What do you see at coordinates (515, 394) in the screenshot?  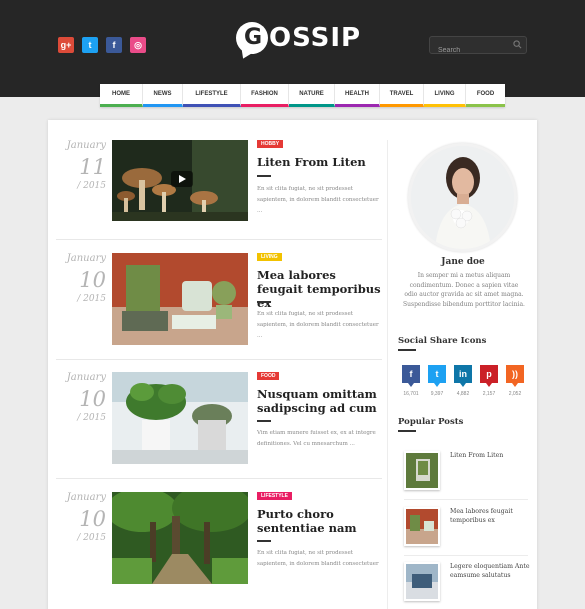 I see `share-count: 2,052` at bounding box center [515, 394].